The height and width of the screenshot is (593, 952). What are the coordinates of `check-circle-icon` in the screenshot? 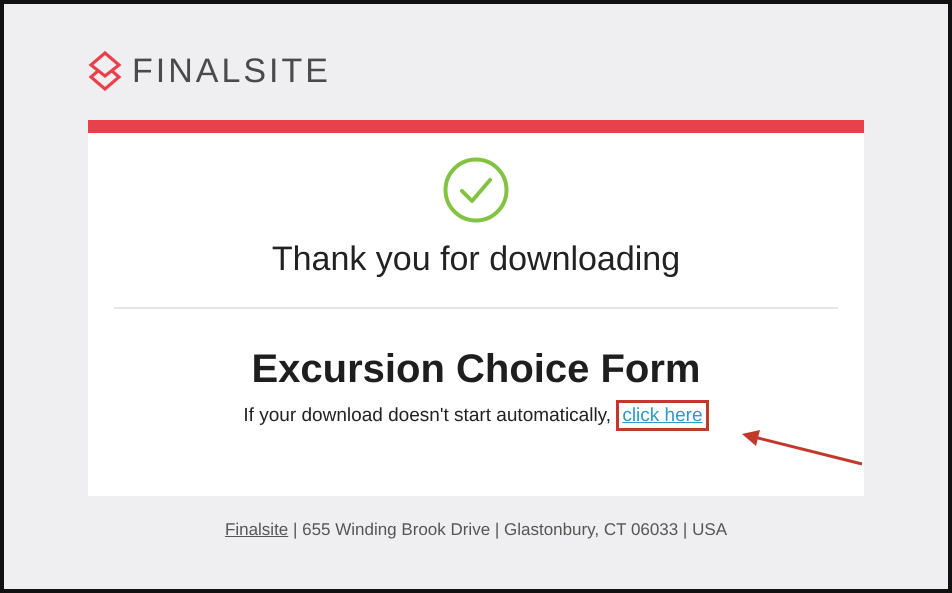 It's located at (476, 190).